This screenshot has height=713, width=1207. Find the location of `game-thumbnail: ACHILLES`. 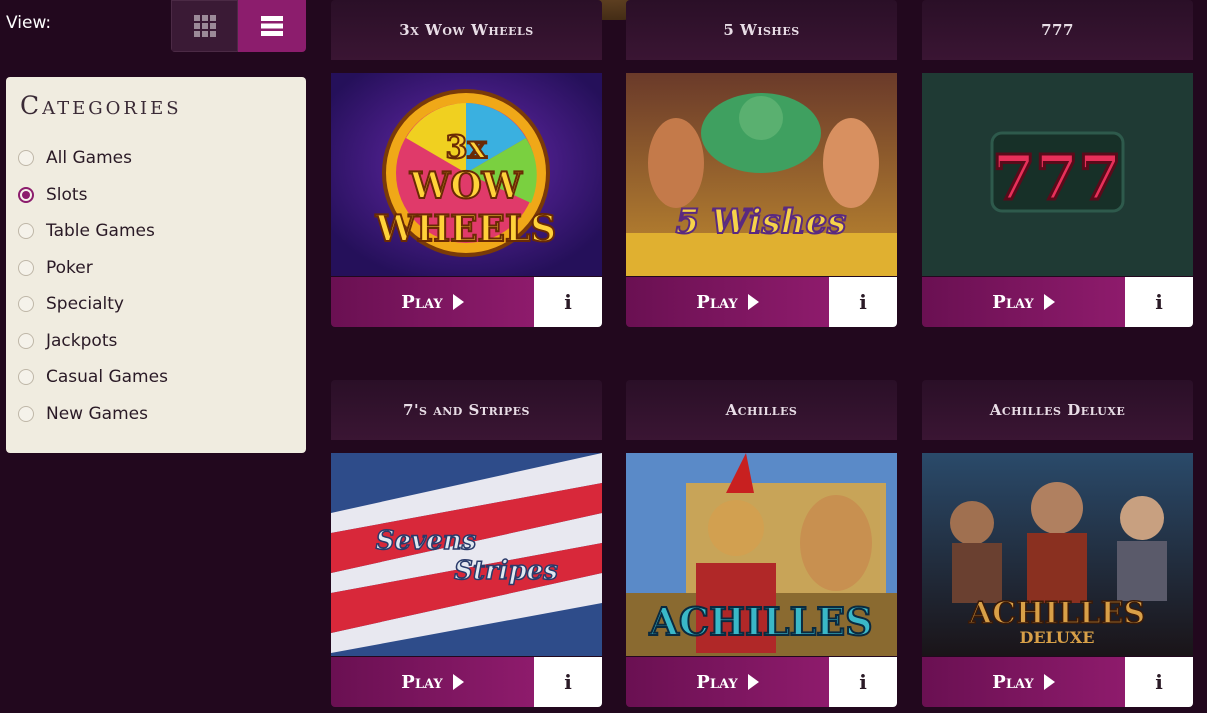

game-thumbnail: ACHILLES is located at coordinates (761, 554).